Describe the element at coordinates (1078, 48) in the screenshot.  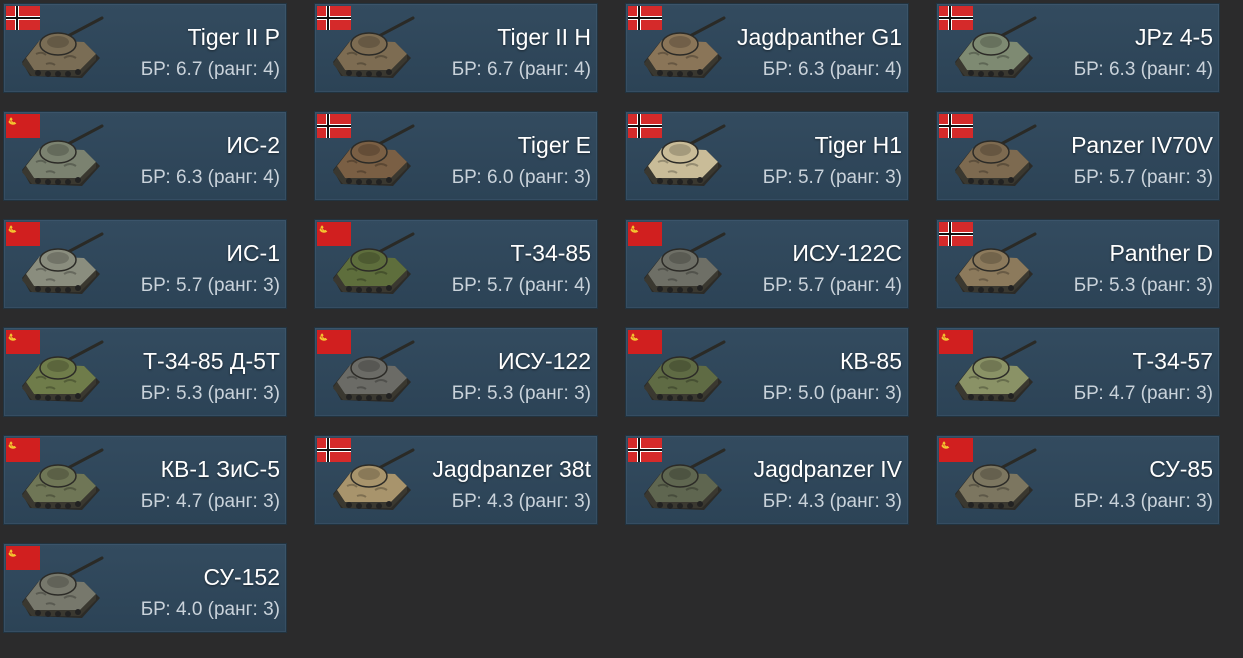
I see `vehicle-card-4: JPz 4-5 БР: 6.3 (ранг: 4)` at that location.